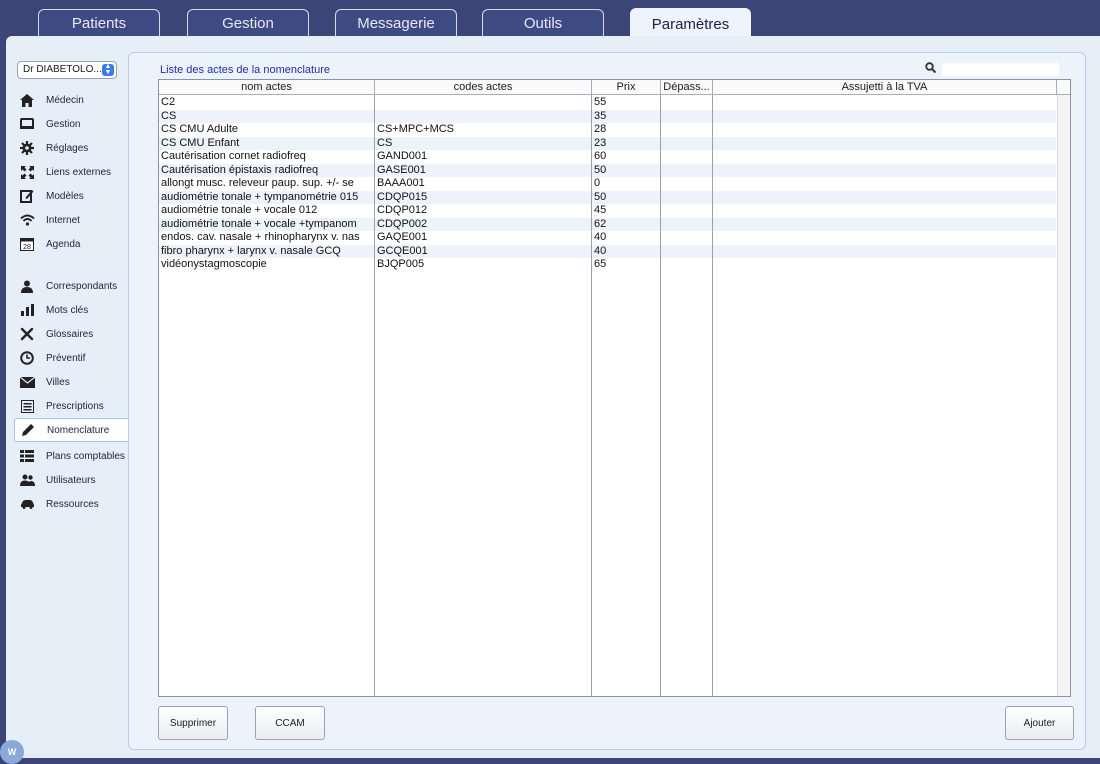 The image size is (1100, 764). Describe the element at coordinates (71, 480) in the screenshot. I see `sidebar-item-utilisateurs: Utilisateurs` at that location.